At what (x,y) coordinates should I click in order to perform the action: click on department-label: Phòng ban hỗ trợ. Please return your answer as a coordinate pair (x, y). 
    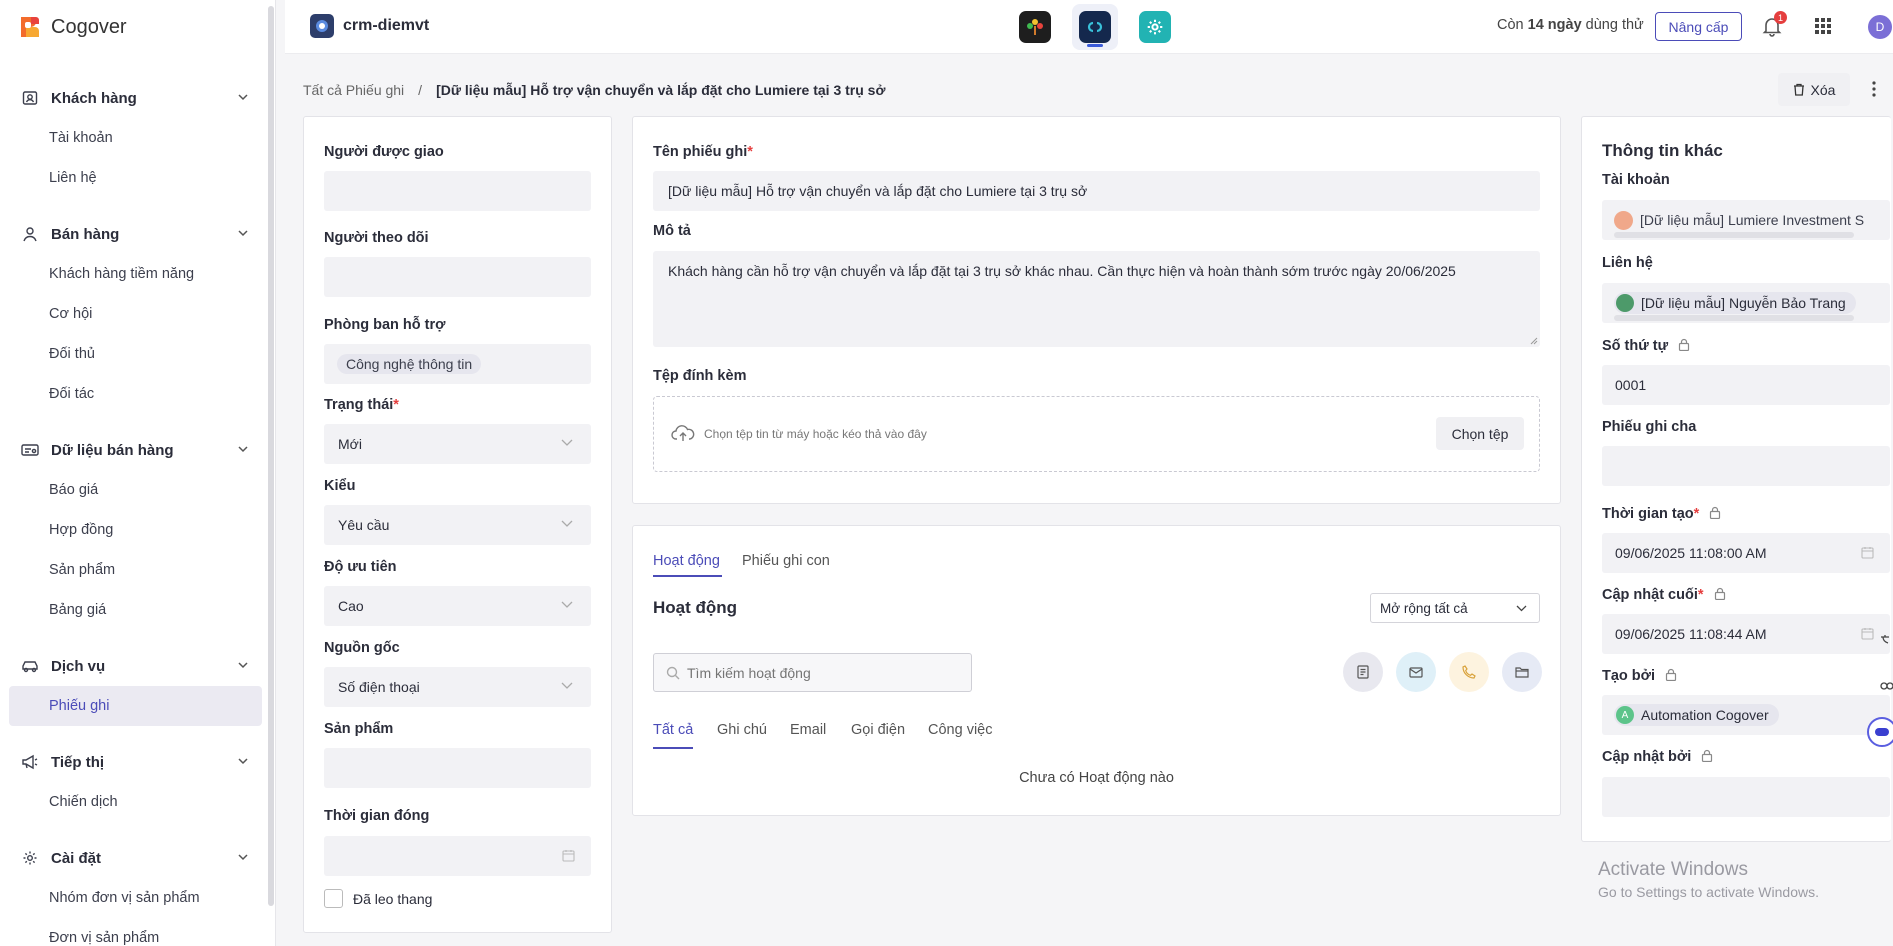
    Looking at the image, I should click on (385, 325).